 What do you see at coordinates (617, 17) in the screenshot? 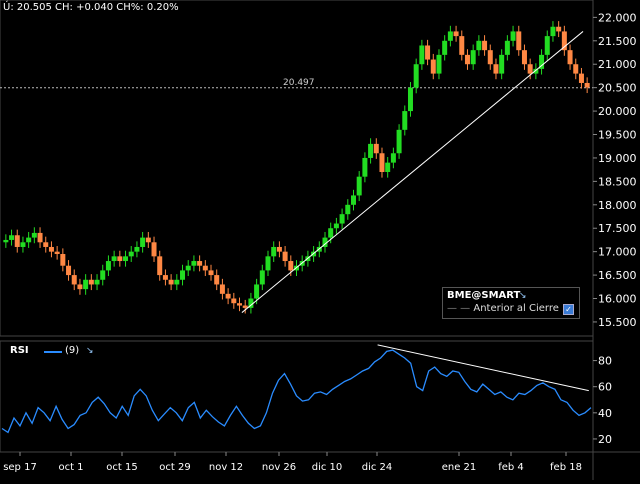
I see `price-tick-label: 22.000` at bounding box center [617, 17].